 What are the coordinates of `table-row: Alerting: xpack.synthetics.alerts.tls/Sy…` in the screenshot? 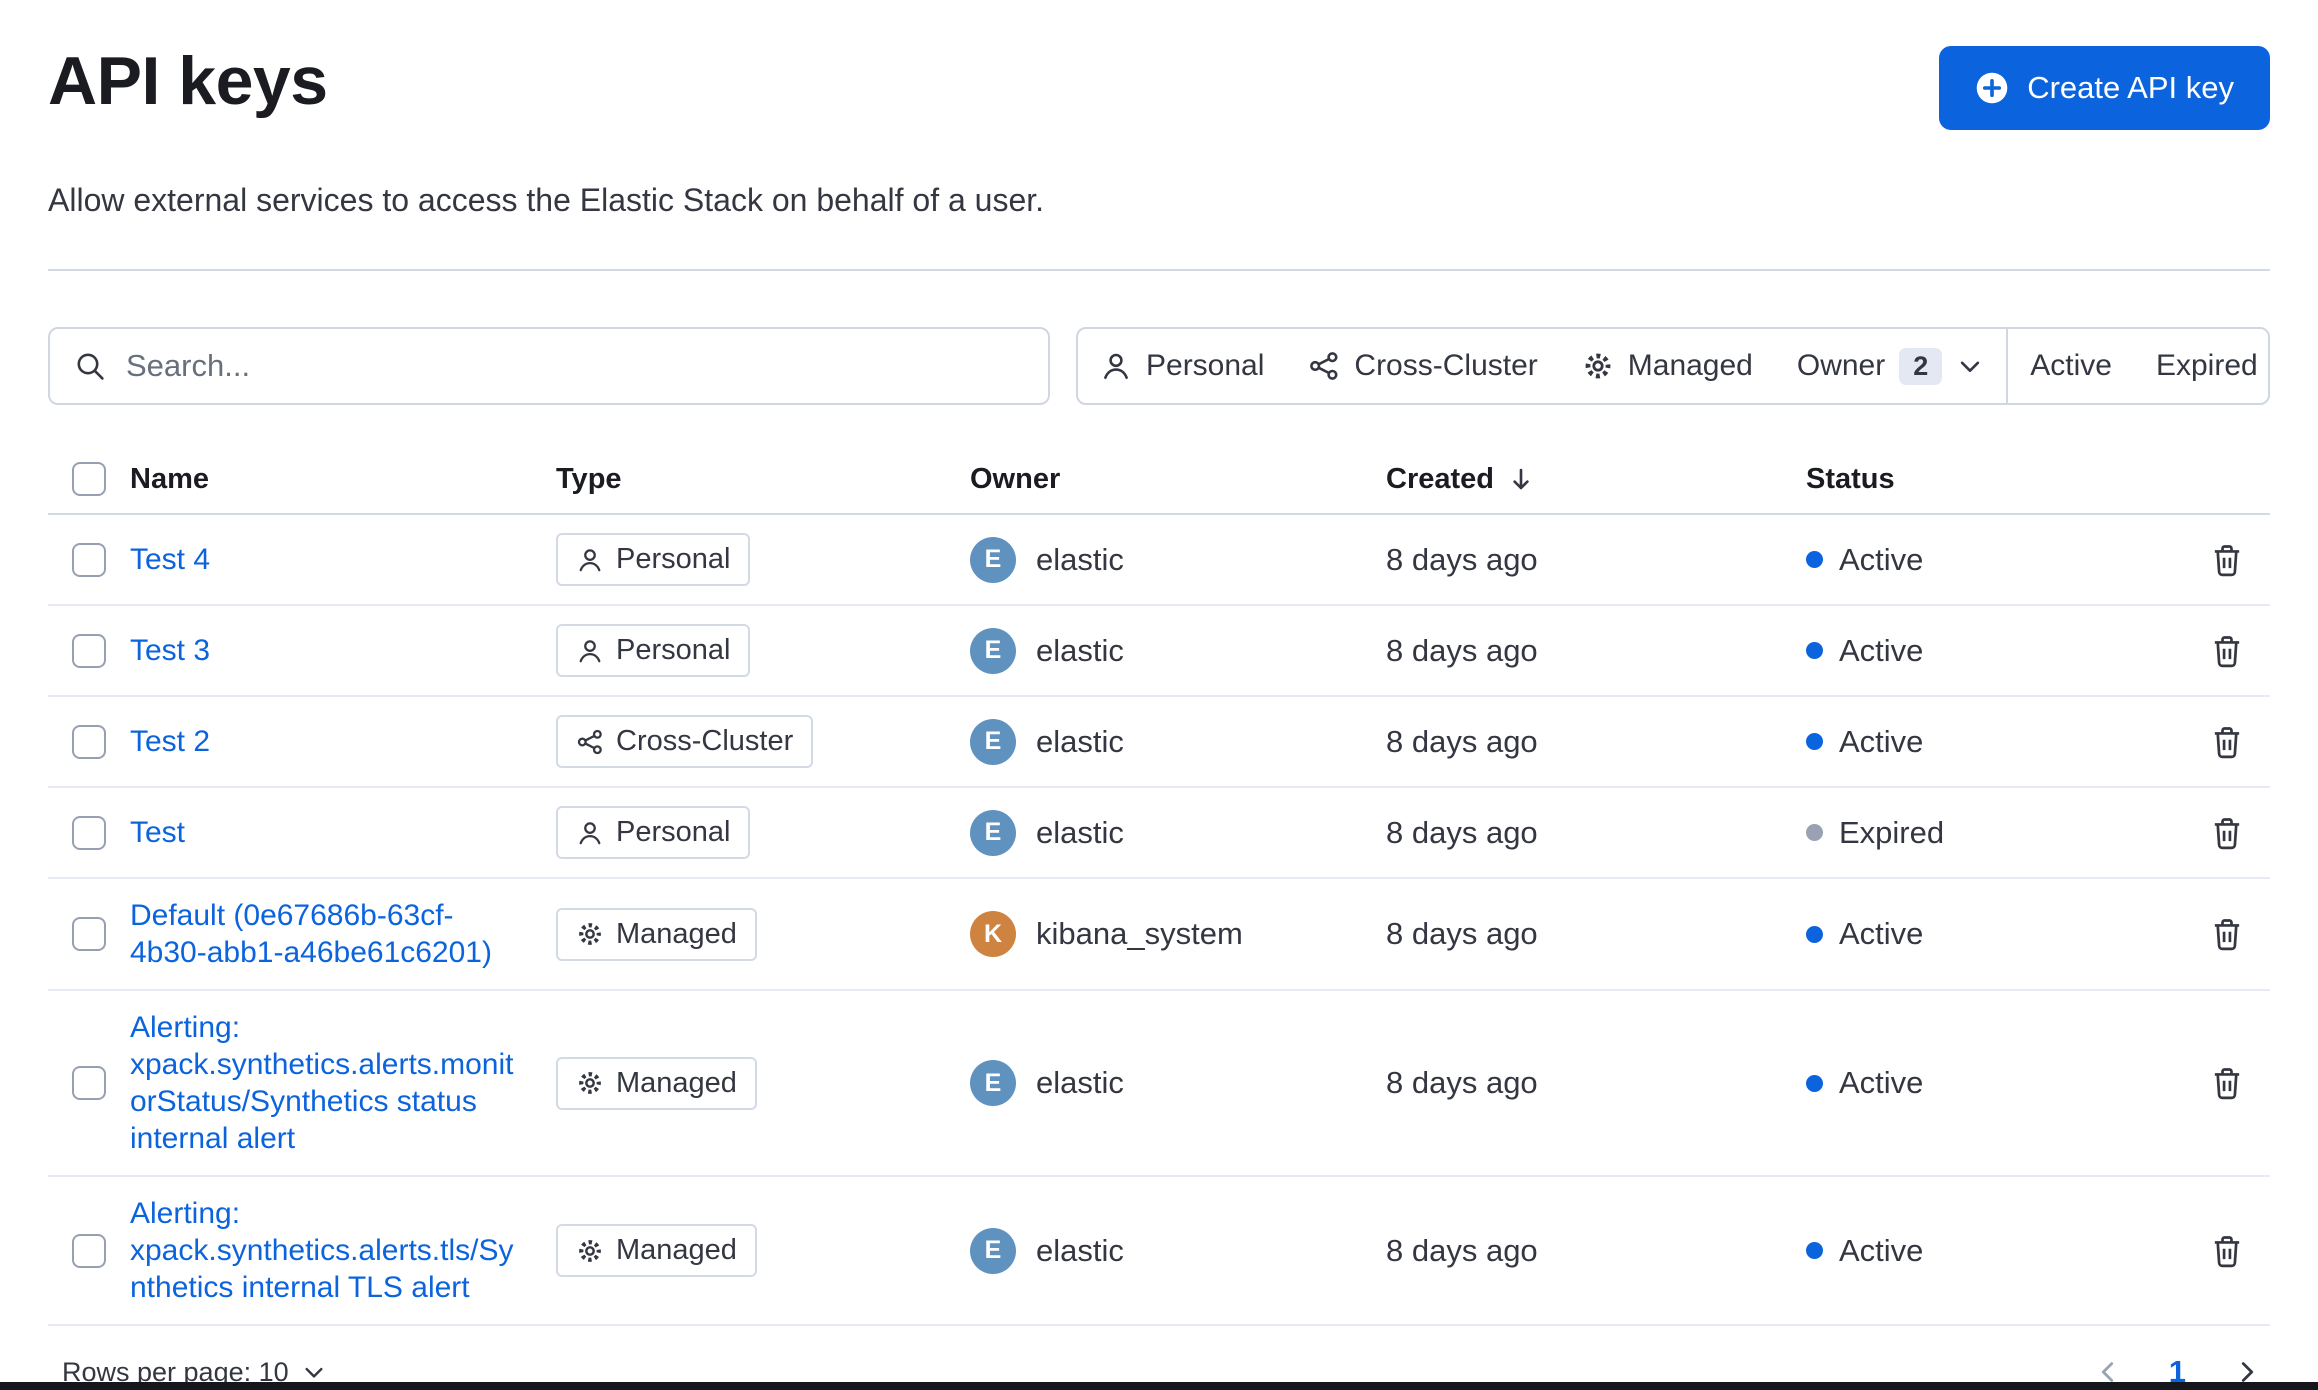 It's located at (1159, 1251).